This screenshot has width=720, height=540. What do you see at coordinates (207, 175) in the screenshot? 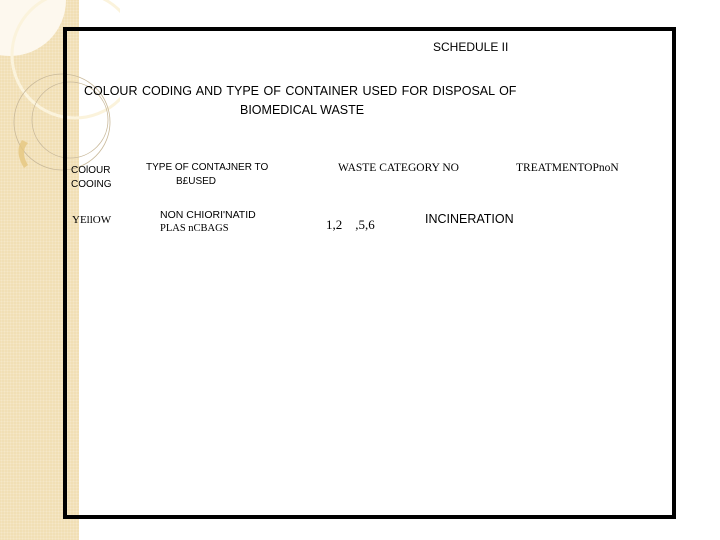
I see `header-container-type: TYPE OF CONTAJNER TO B£USED` at bounding box center [207, 175].